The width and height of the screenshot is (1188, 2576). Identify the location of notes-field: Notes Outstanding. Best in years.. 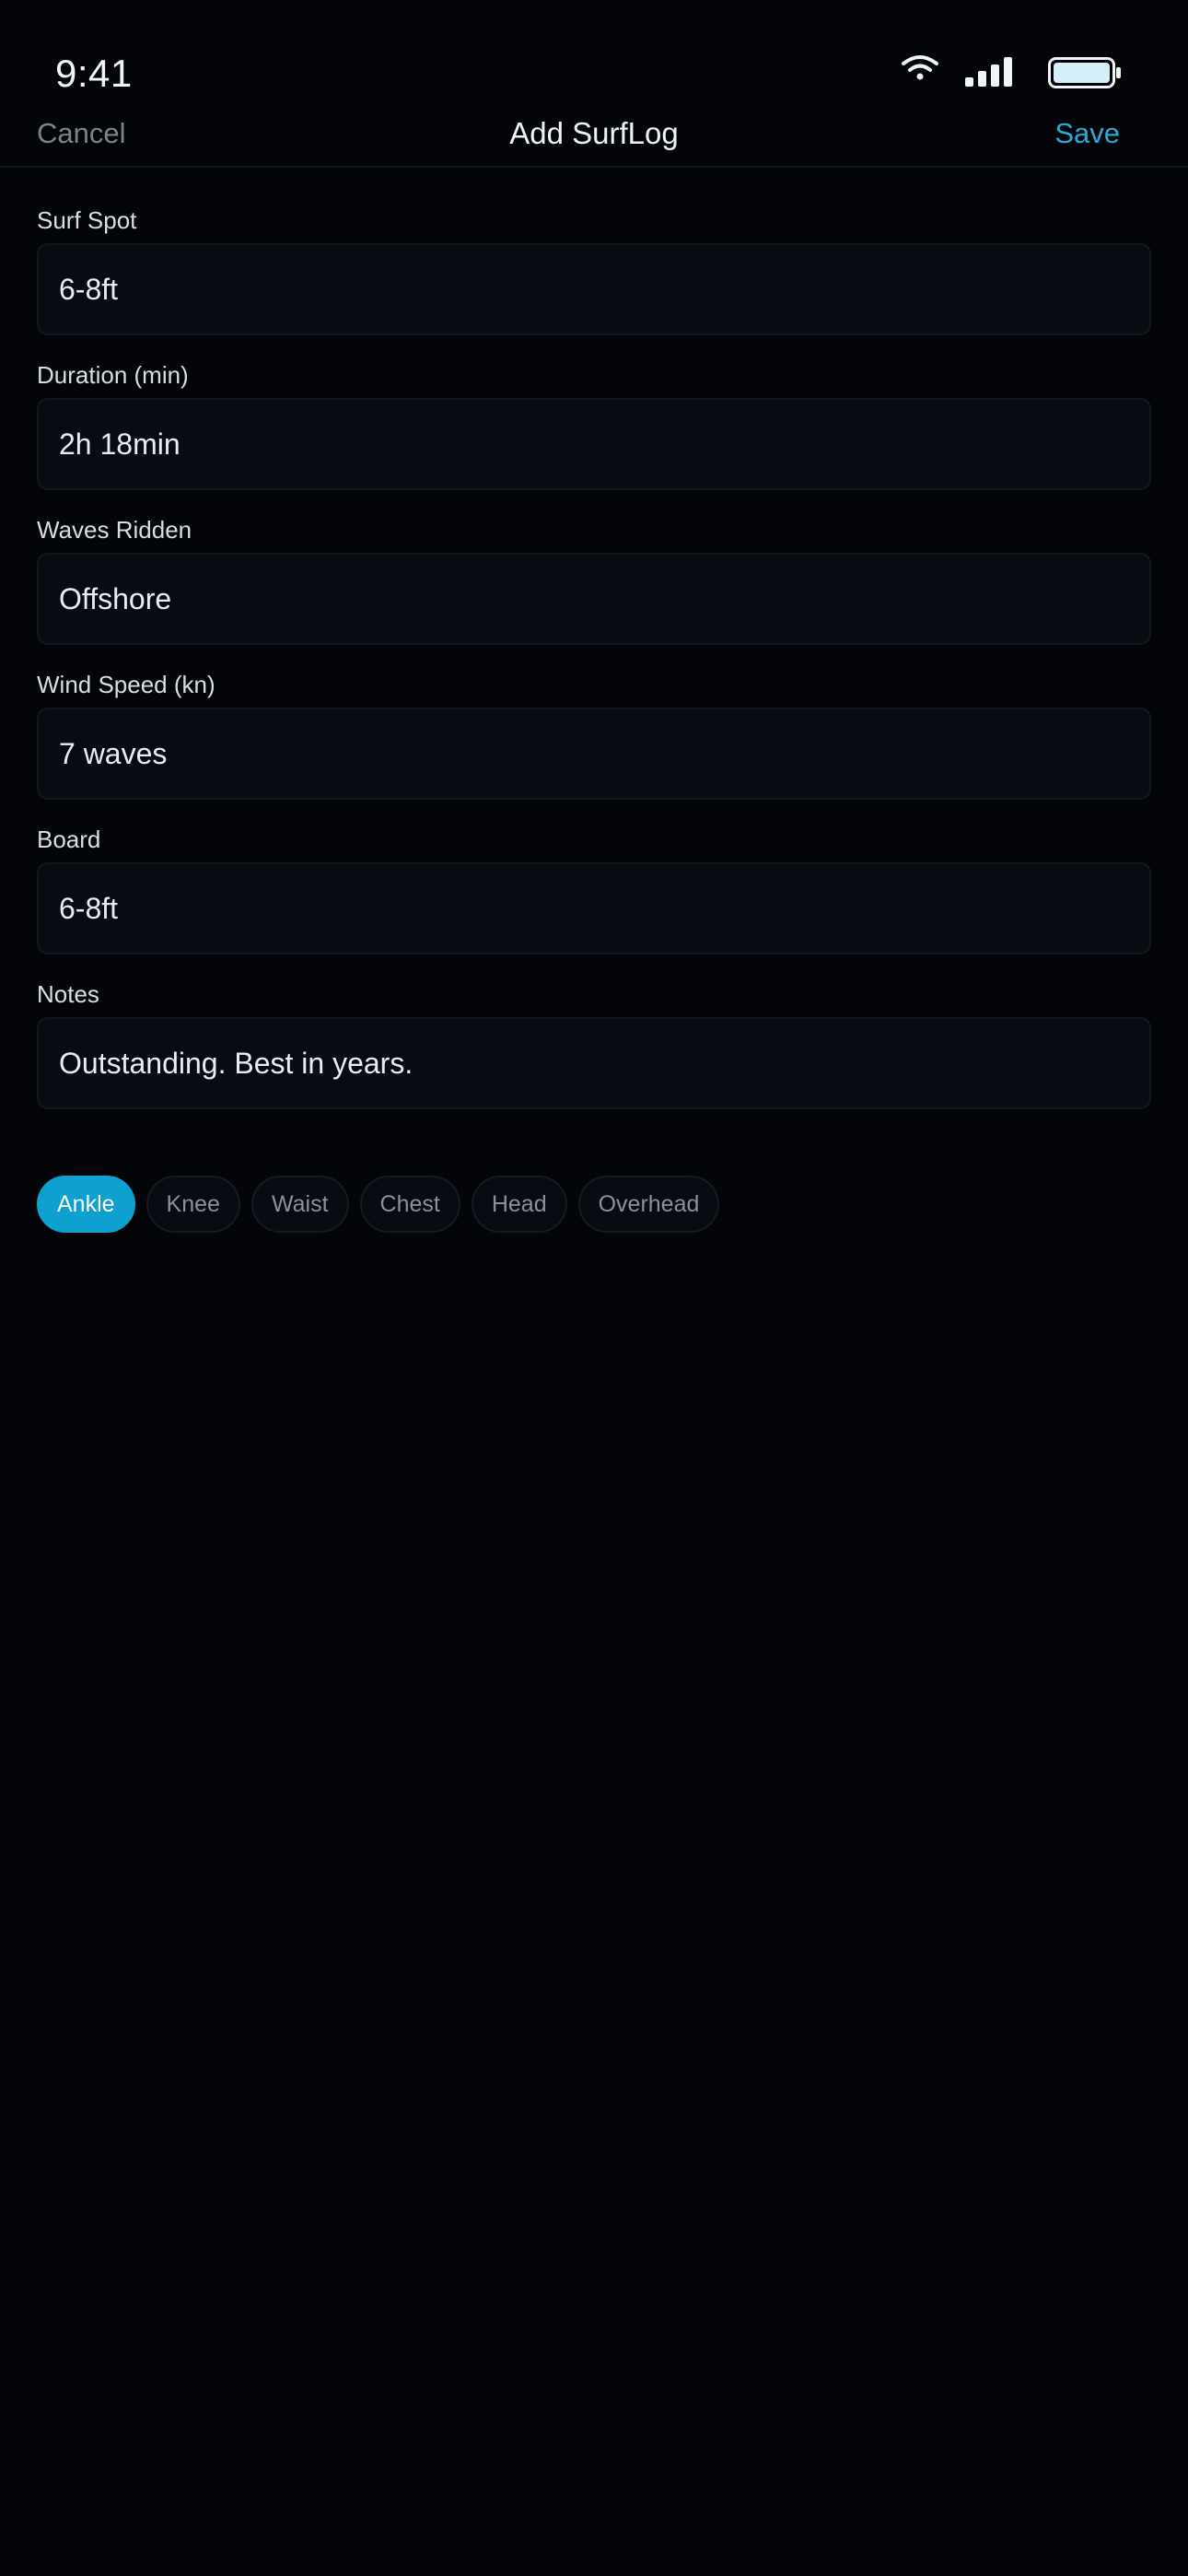
(594, 1043).